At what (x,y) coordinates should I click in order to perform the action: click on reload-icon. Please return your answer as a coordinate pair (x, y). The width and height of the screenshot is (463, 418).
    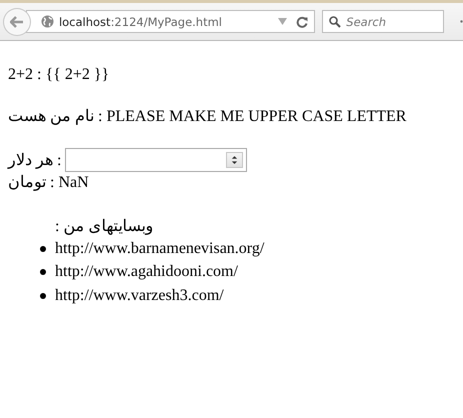
    Looking at the image, I should click on (302, 22).